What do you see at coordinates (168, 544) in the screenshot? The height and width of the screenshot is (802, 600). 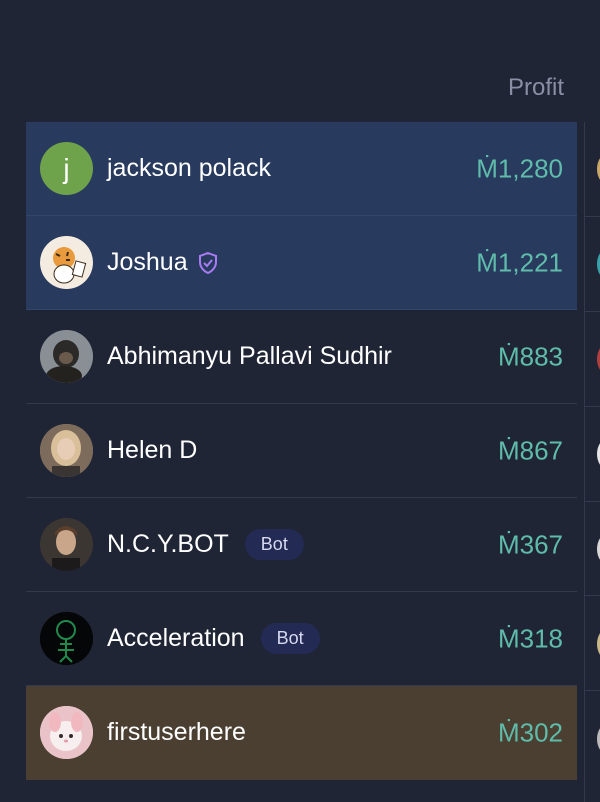 I see `user-name-text: N.C.Y.BOT` at bounding box center [168, 544].